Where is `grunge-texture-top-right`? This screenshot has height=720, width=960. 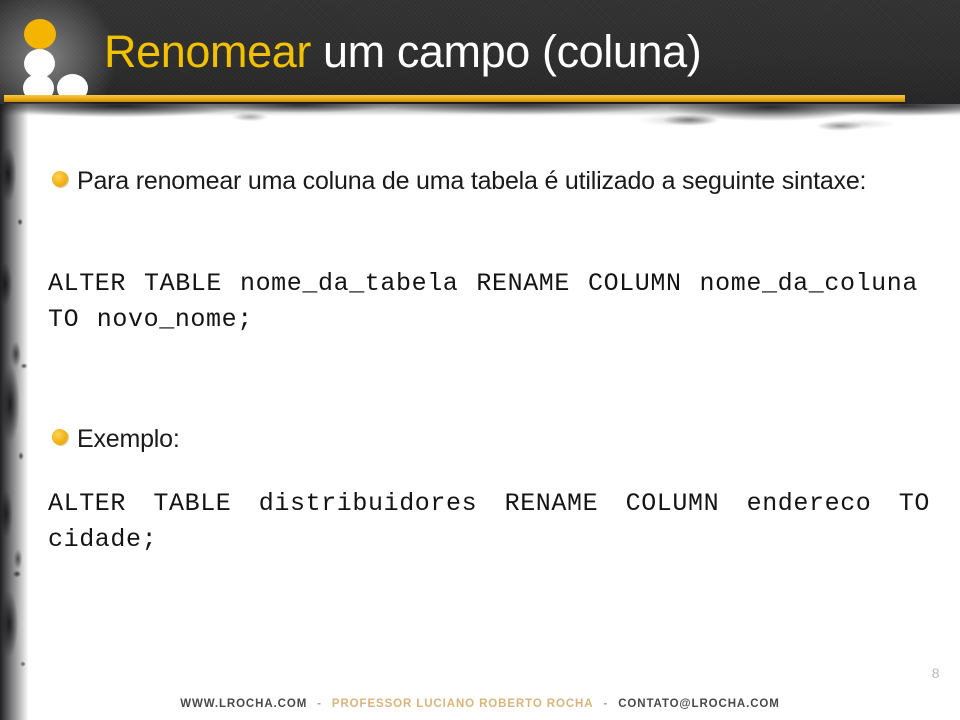
grunge-texture-top-right is located at coordinates (760, 124).